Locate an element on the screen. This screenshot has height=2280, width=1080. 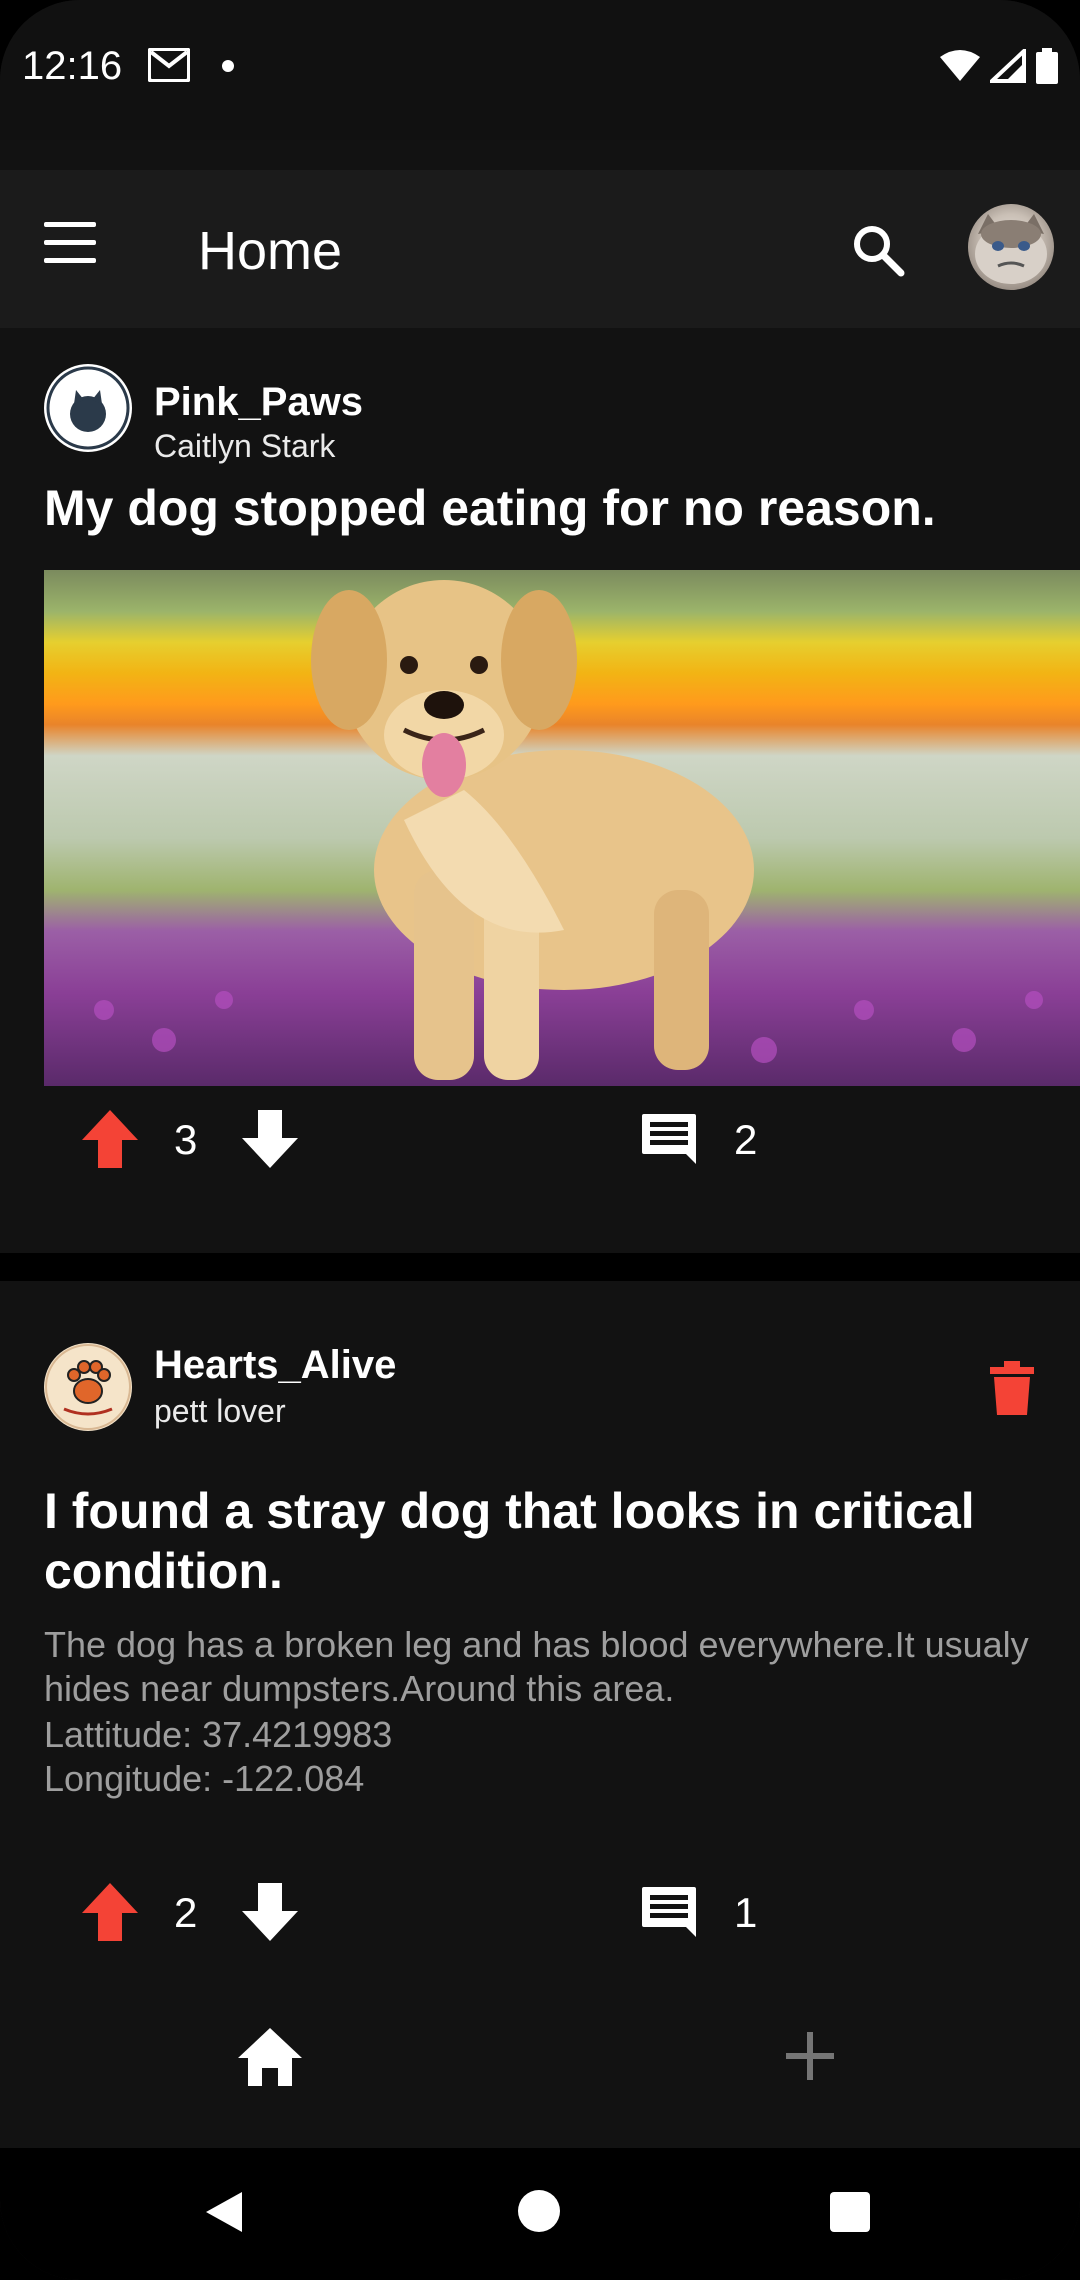
delete-icon is located at coordinates (1012, 1388).